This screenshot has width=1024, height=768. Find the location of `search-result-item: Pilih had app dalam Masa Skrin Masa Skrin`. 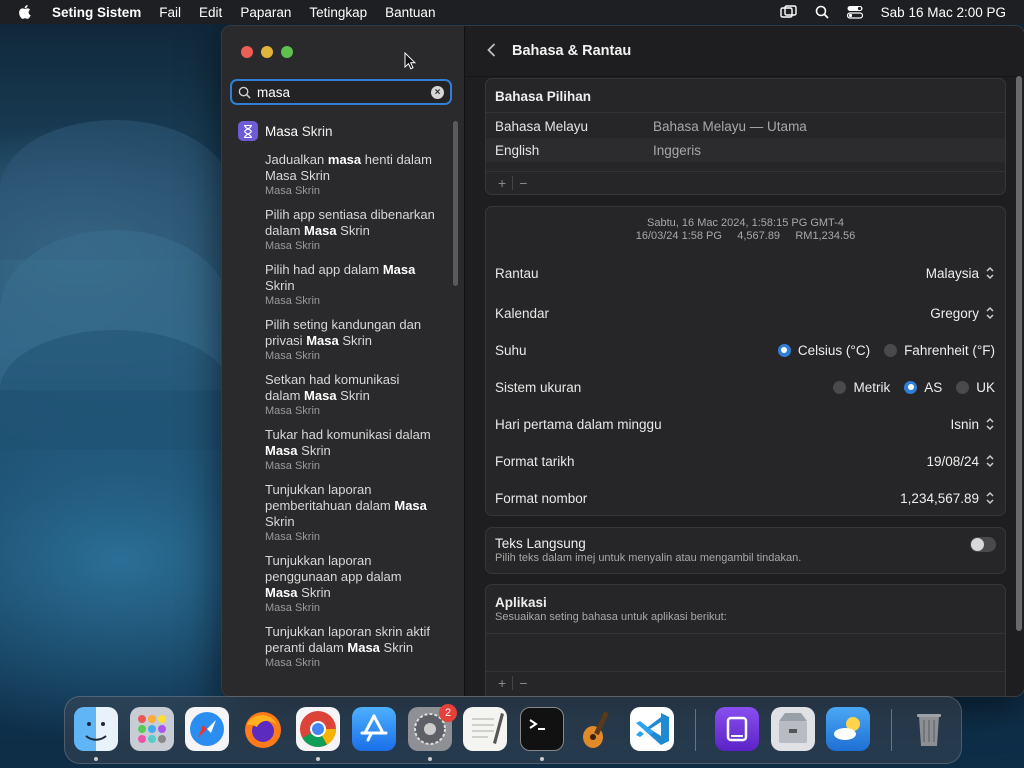

search-result-item: Pilih had app dalam Masa Skrin Masa Skrin is located at coordinates (340, 285).